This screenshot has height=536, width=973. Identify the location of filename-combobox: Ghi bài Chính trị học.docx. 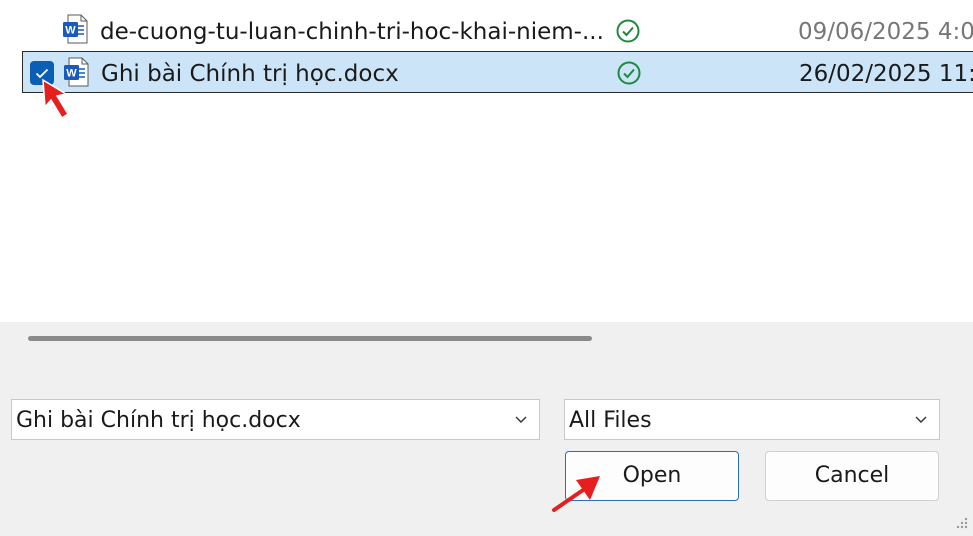
(275, 419).